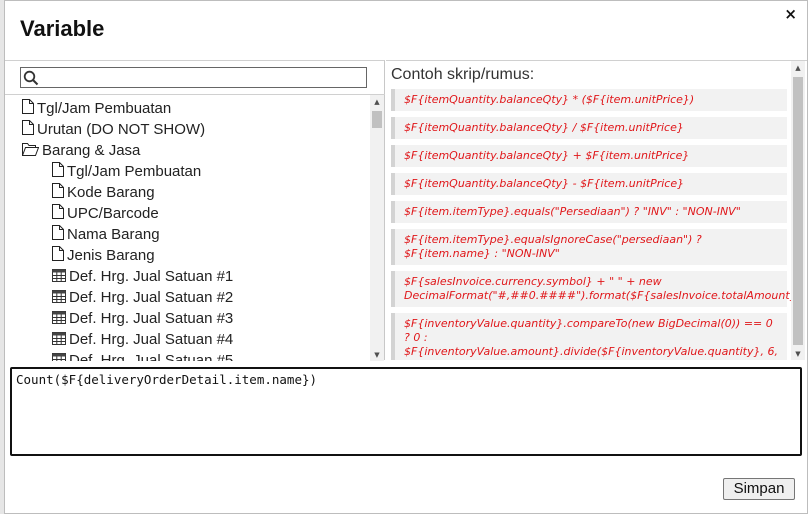 The image size is (808, 514). What do you see at coordinates (151, 356) in the screenshot?
I see `tree-item-label: Def. Hrg. Jual Satuan #5` at bounding box center [151, 356].